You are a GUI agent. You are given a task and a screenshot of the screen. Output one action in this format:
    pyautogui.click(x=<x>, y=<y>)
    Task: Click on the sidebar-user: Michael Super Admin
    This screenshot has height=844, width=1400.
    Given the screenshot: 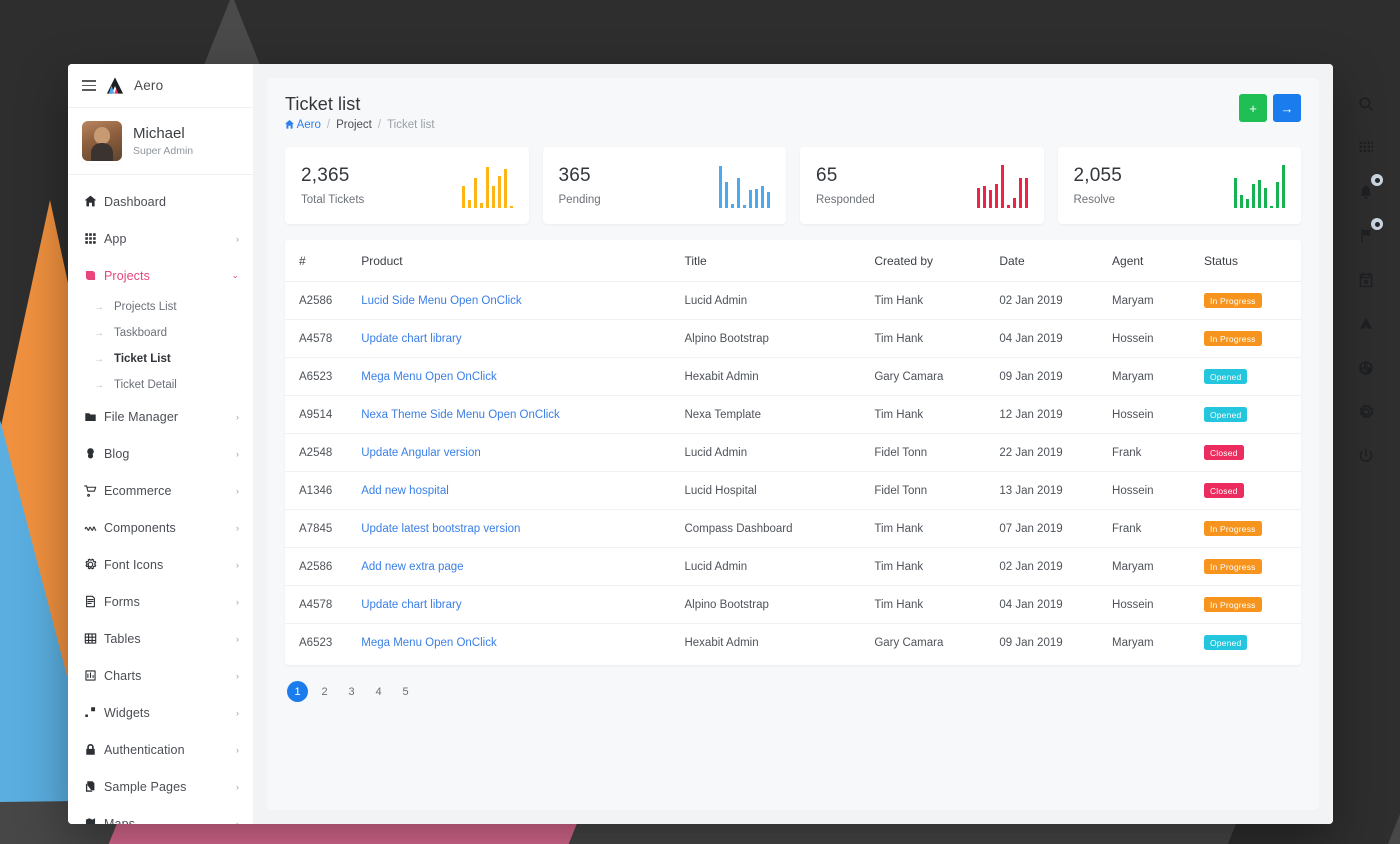 What is the action you would take?
    pyautogui.click(x=160, y=141)
    